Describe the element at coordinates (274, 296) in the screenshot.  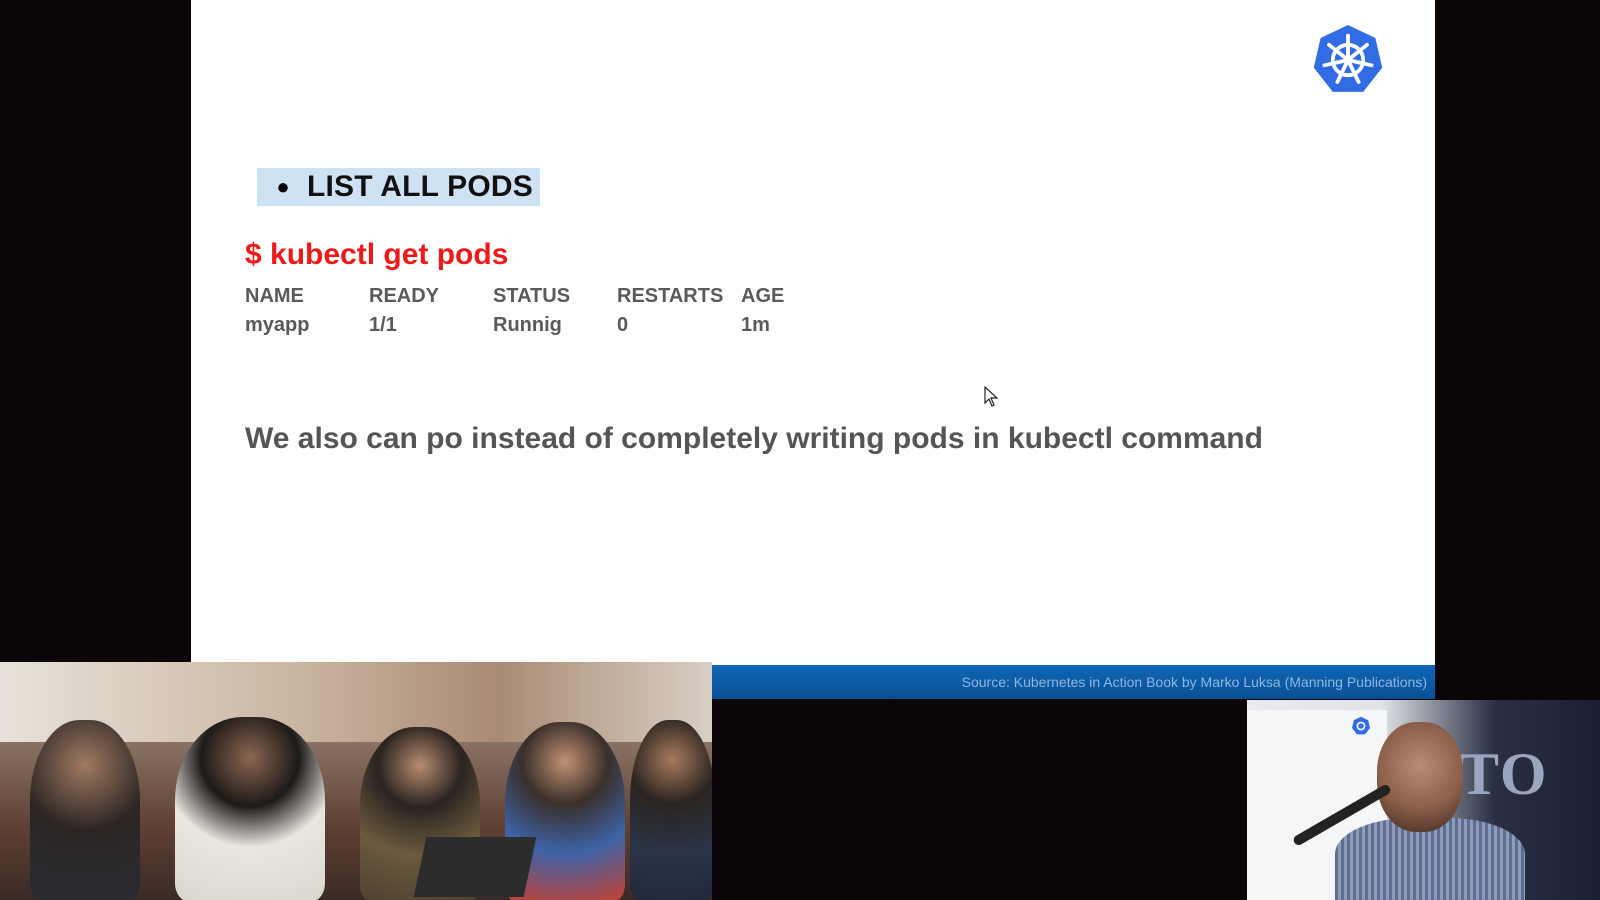
I see `column-header: NAME` at that location.